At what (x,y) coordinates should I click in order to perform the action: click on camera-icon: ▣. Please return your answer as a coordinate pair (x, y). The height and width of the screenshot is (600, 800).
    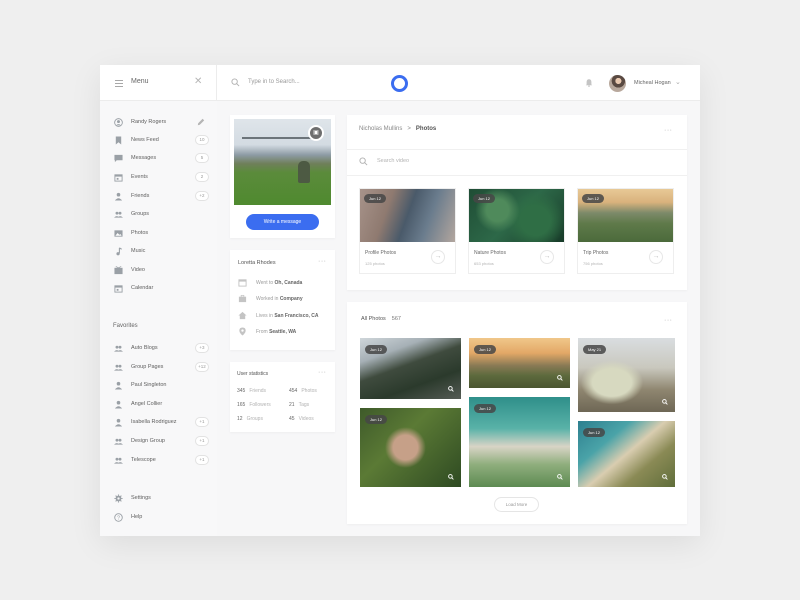
    Looking at the image, I should click on (316, 133).